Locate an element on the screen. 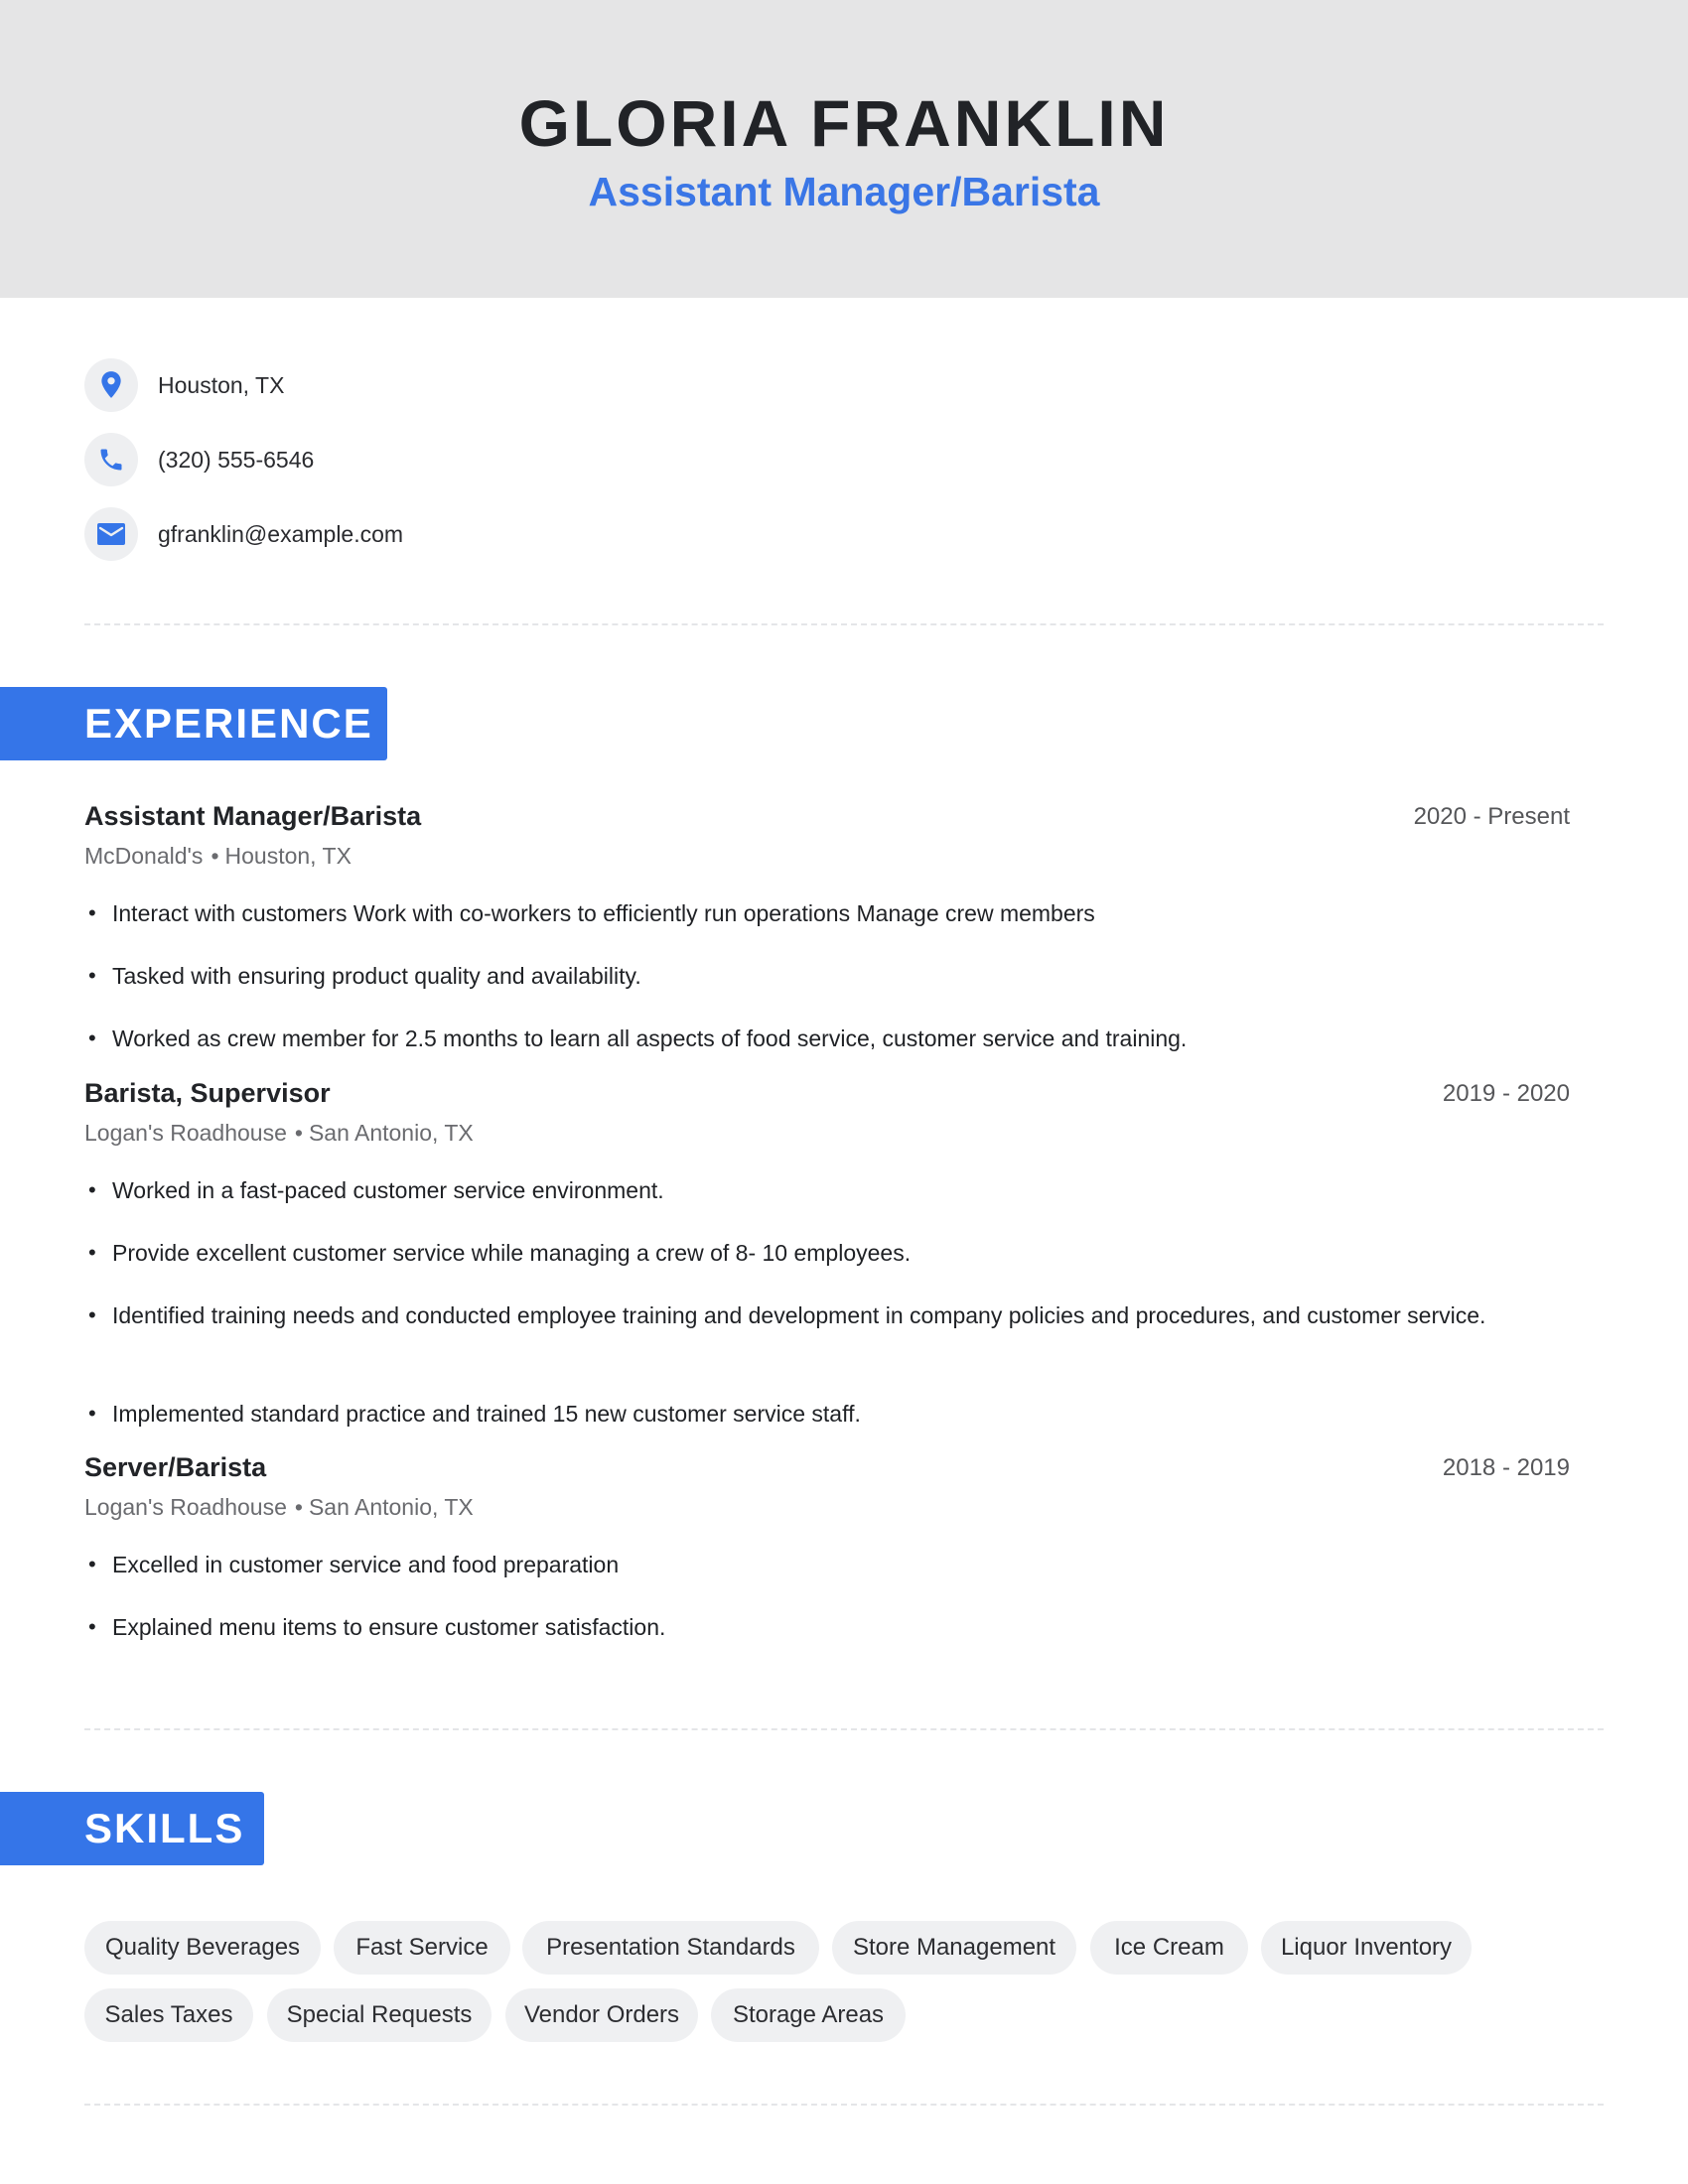 This screenshot has width=1688, height=2184. skill-pill: Quality Beverages is located at coordinates (202, 1948).